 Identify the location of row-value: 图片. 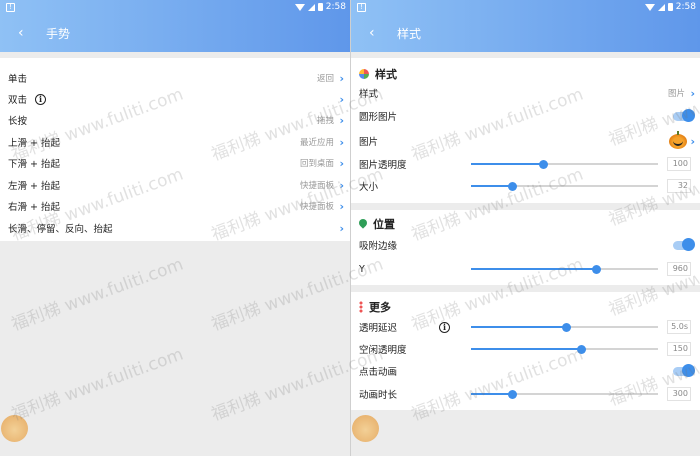
(676, 94).